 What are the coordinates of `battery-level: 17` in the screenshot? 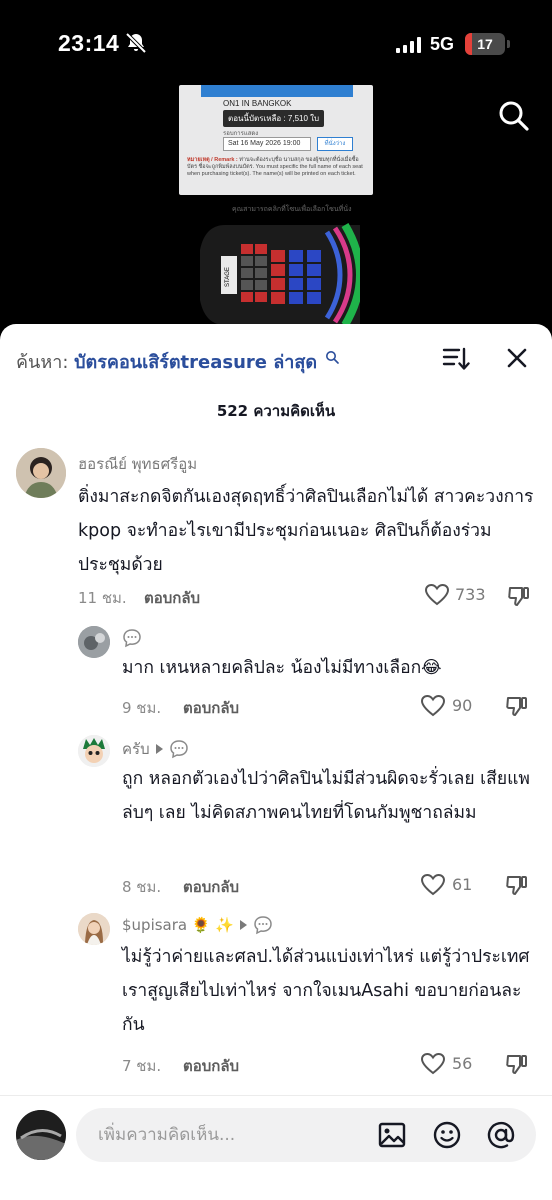 It's located at (485, 44).